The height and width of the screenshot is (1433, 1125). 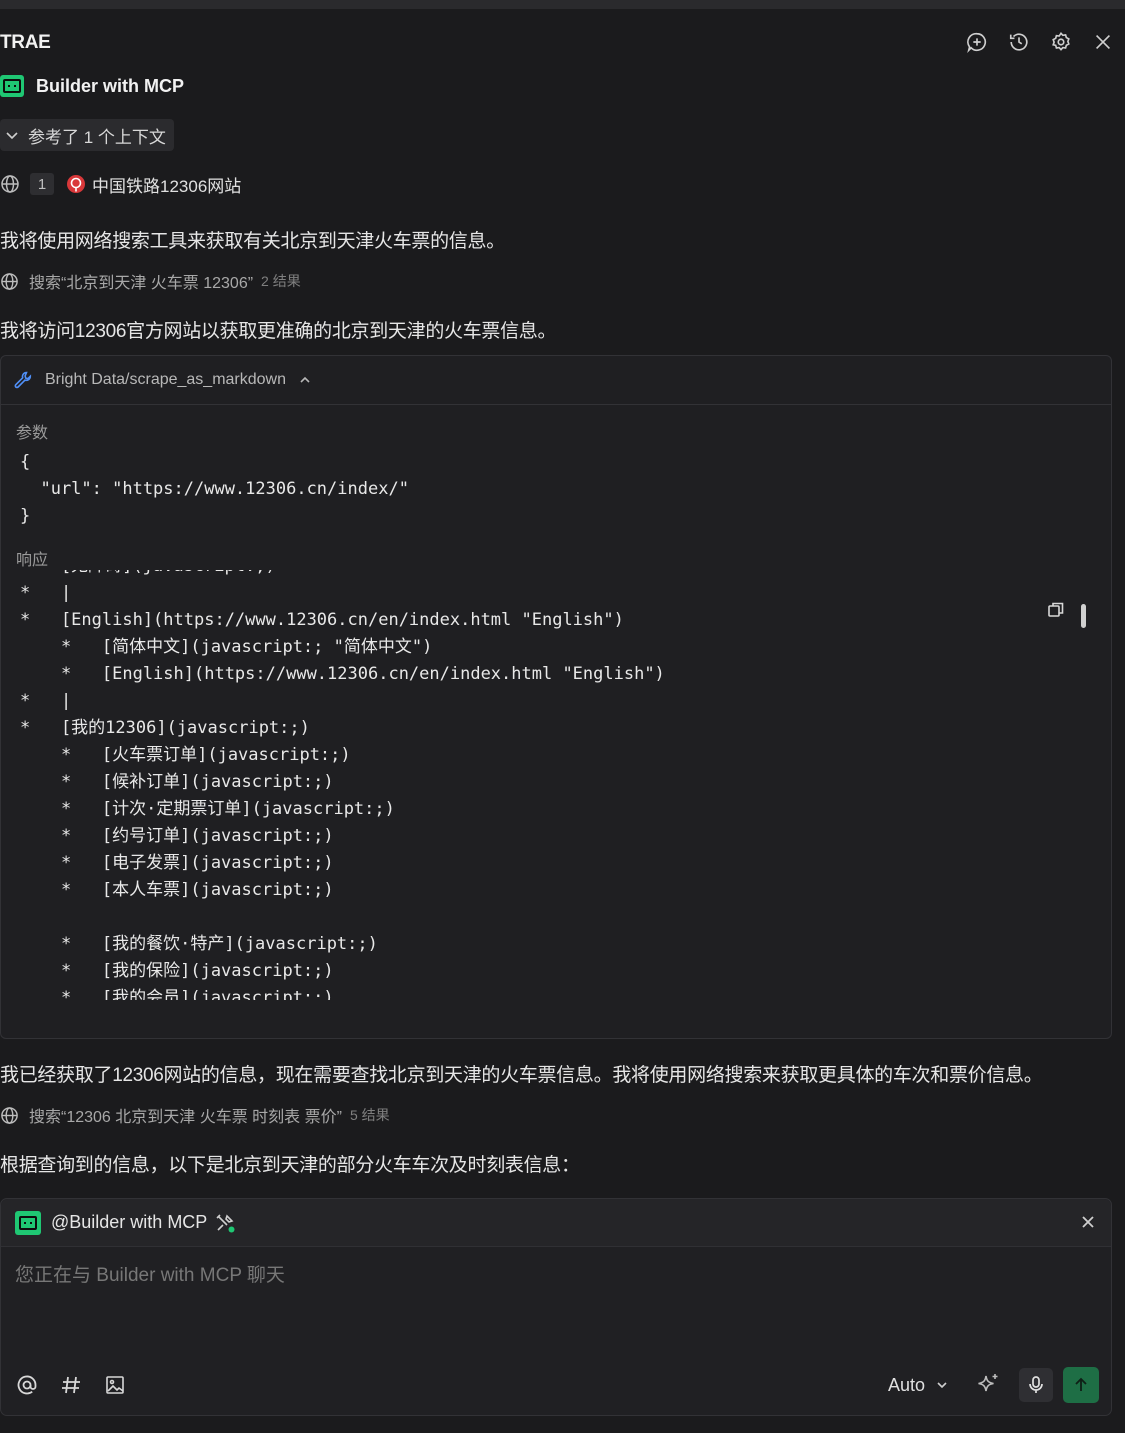 I want to click on context-toggle-label: 参考了 1 个上下文, so click(x=97, y=137).